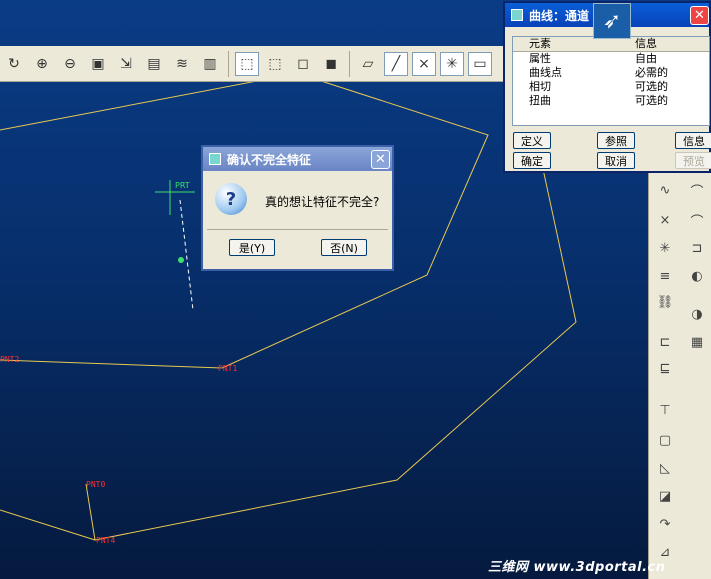 The image size is (711, 579). I want to click on analysis-icon: ≡, so click(665, 276).